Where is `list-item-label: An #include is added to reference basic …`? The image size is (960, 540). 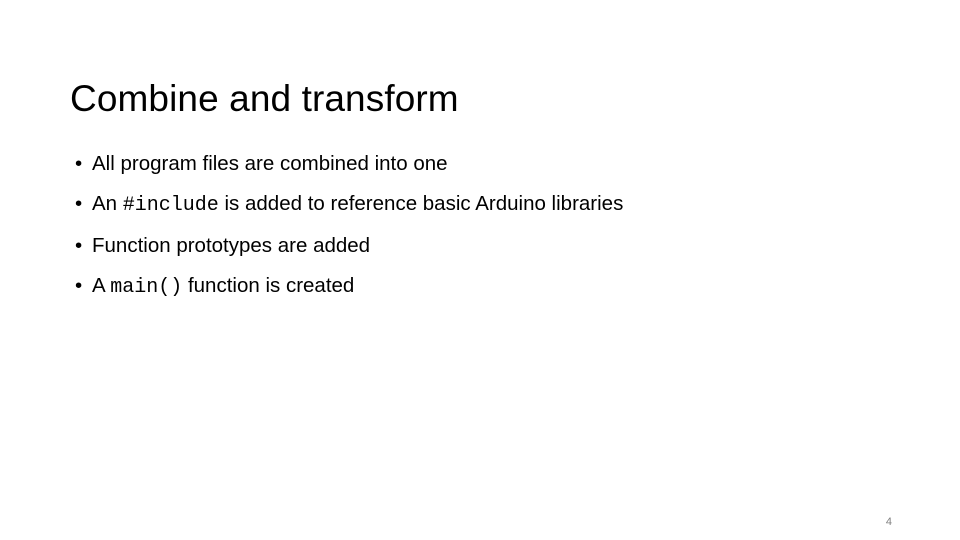 list-item-label: An #include is added to reference basic … is located at coordinates (358, 204).